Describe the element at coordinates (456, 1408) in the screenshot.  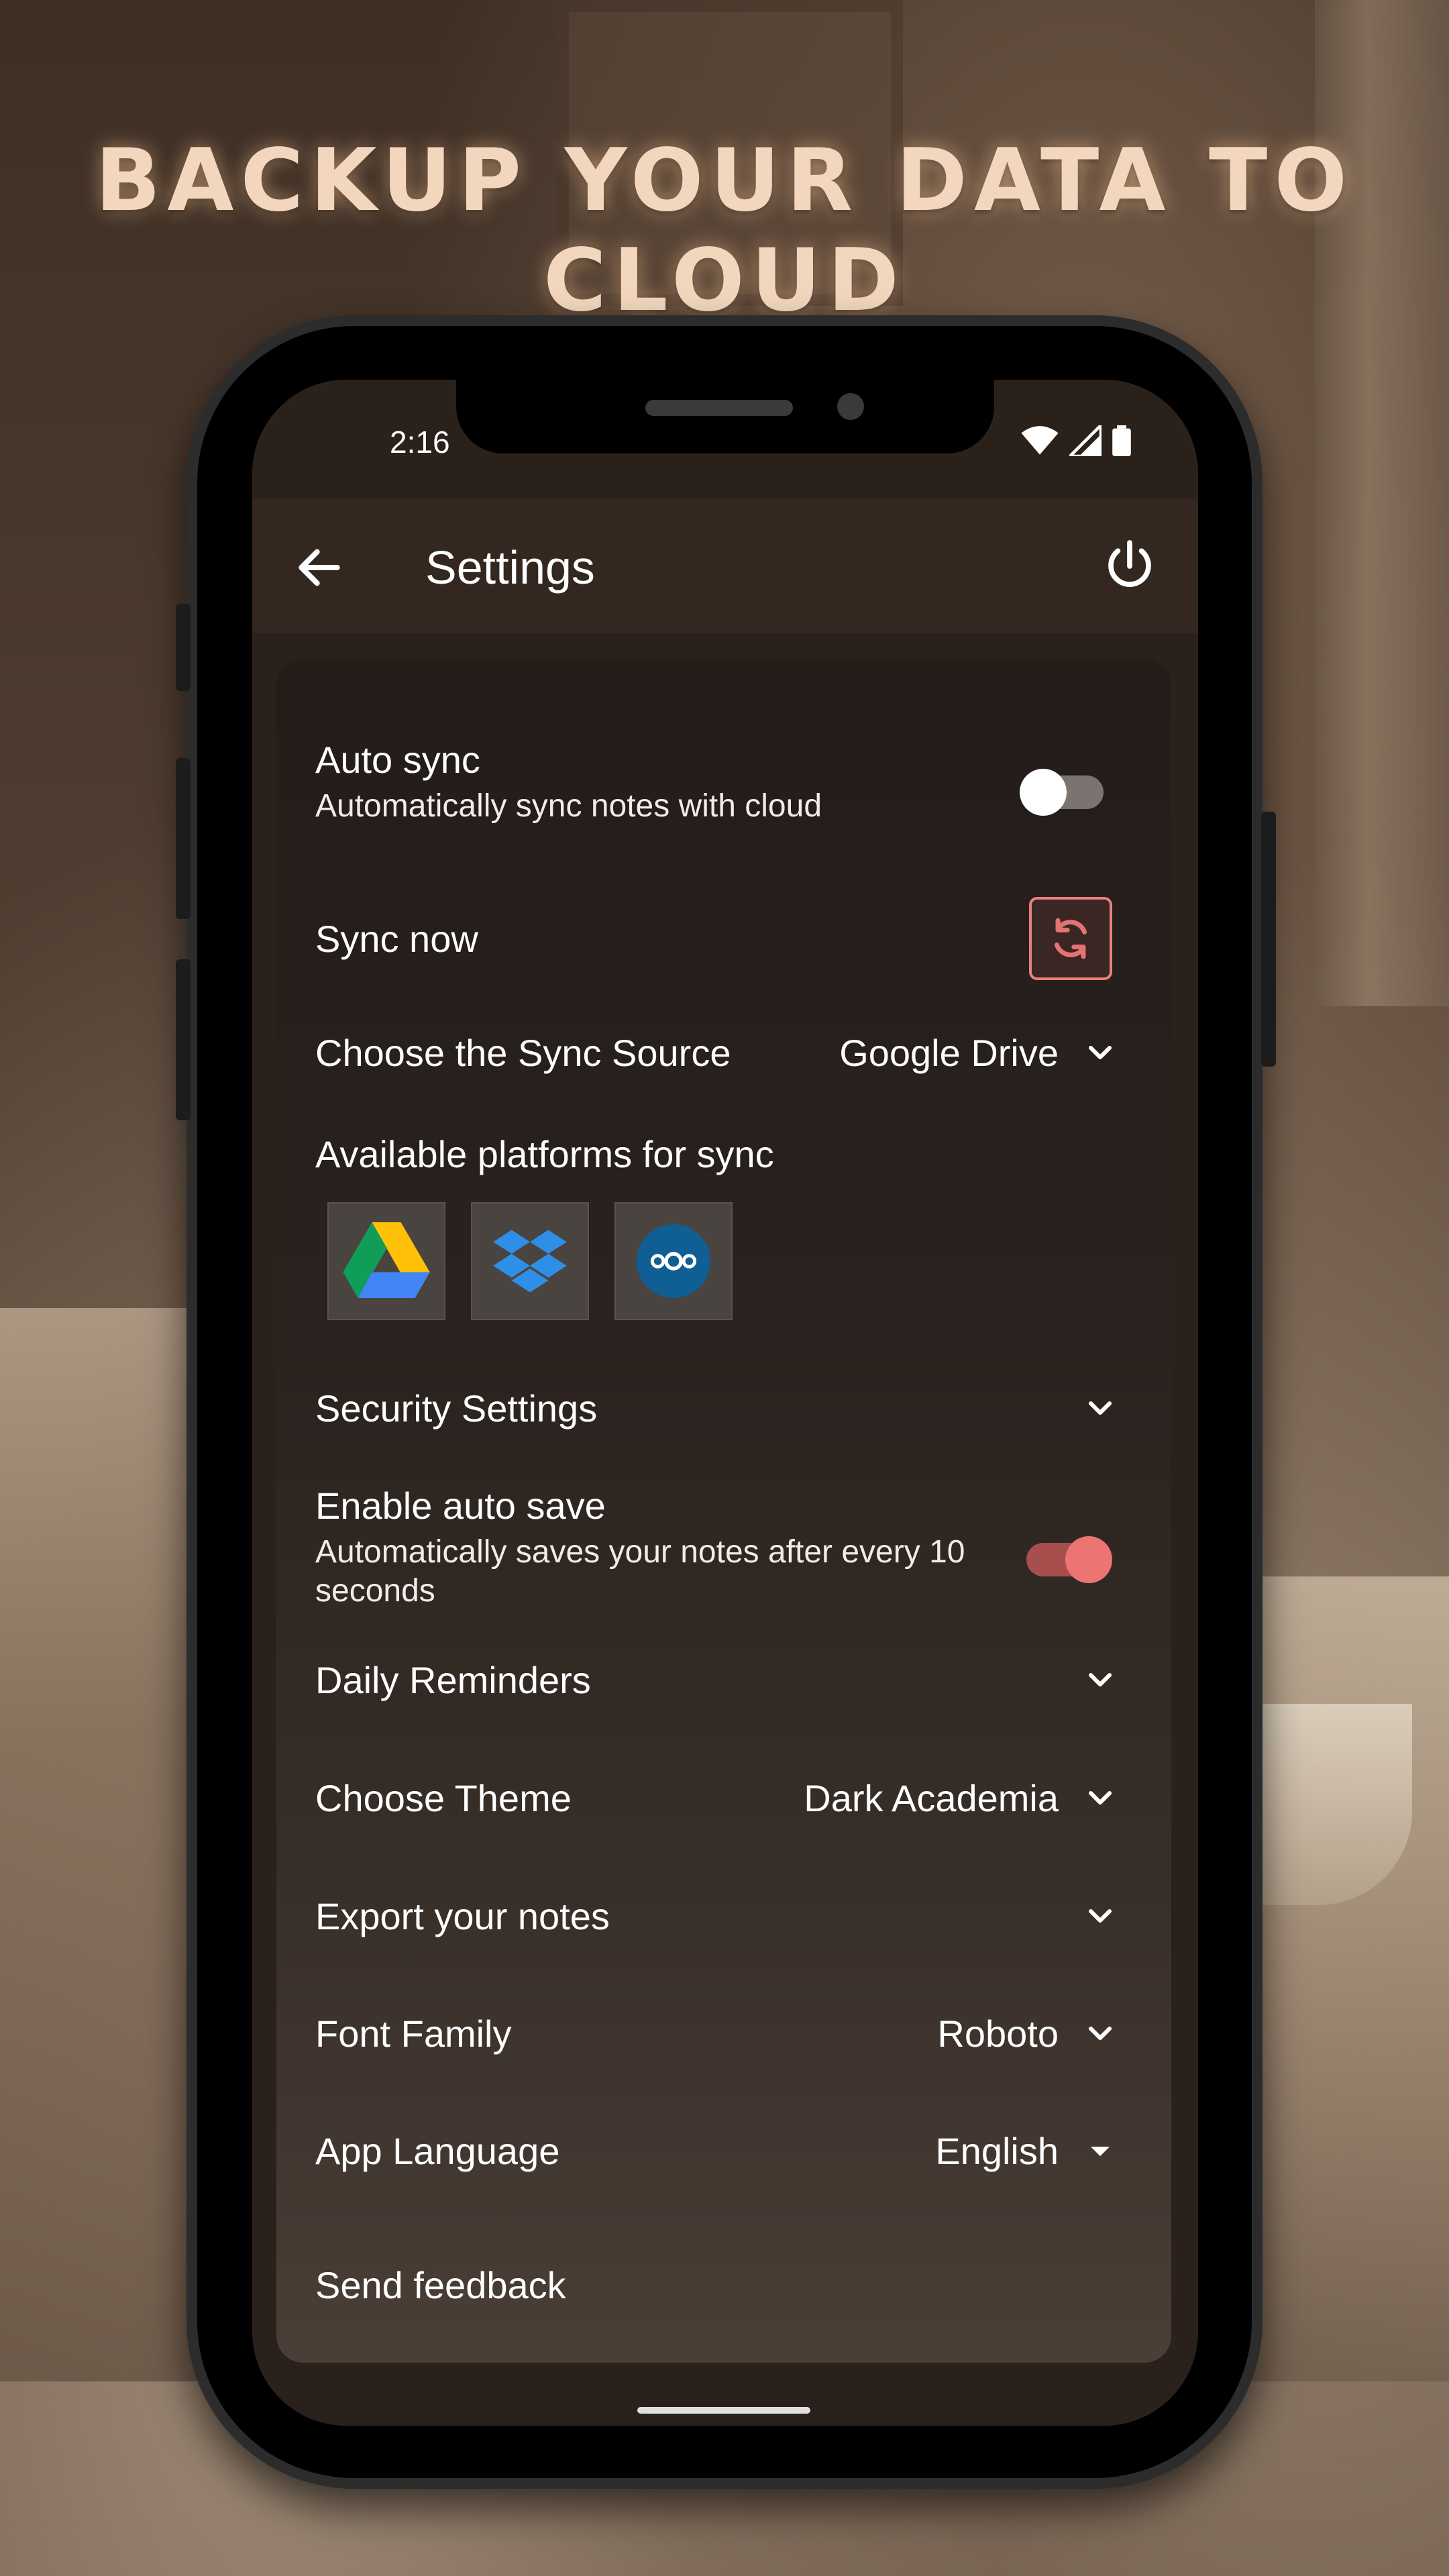
I see `security-settings-title: Security Settings` at that location.